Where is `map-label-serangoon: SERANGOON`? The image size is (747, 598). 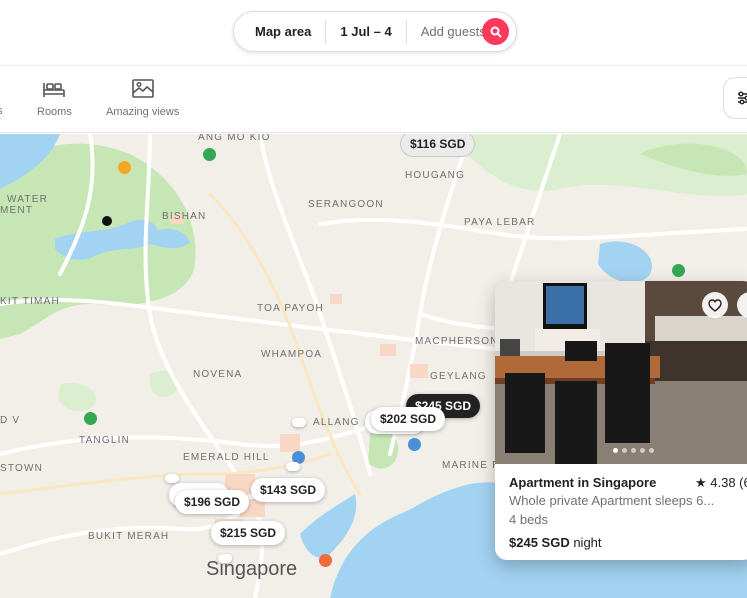
map-label-serangoon: SERANGOON is located at coordinates (346, 204).